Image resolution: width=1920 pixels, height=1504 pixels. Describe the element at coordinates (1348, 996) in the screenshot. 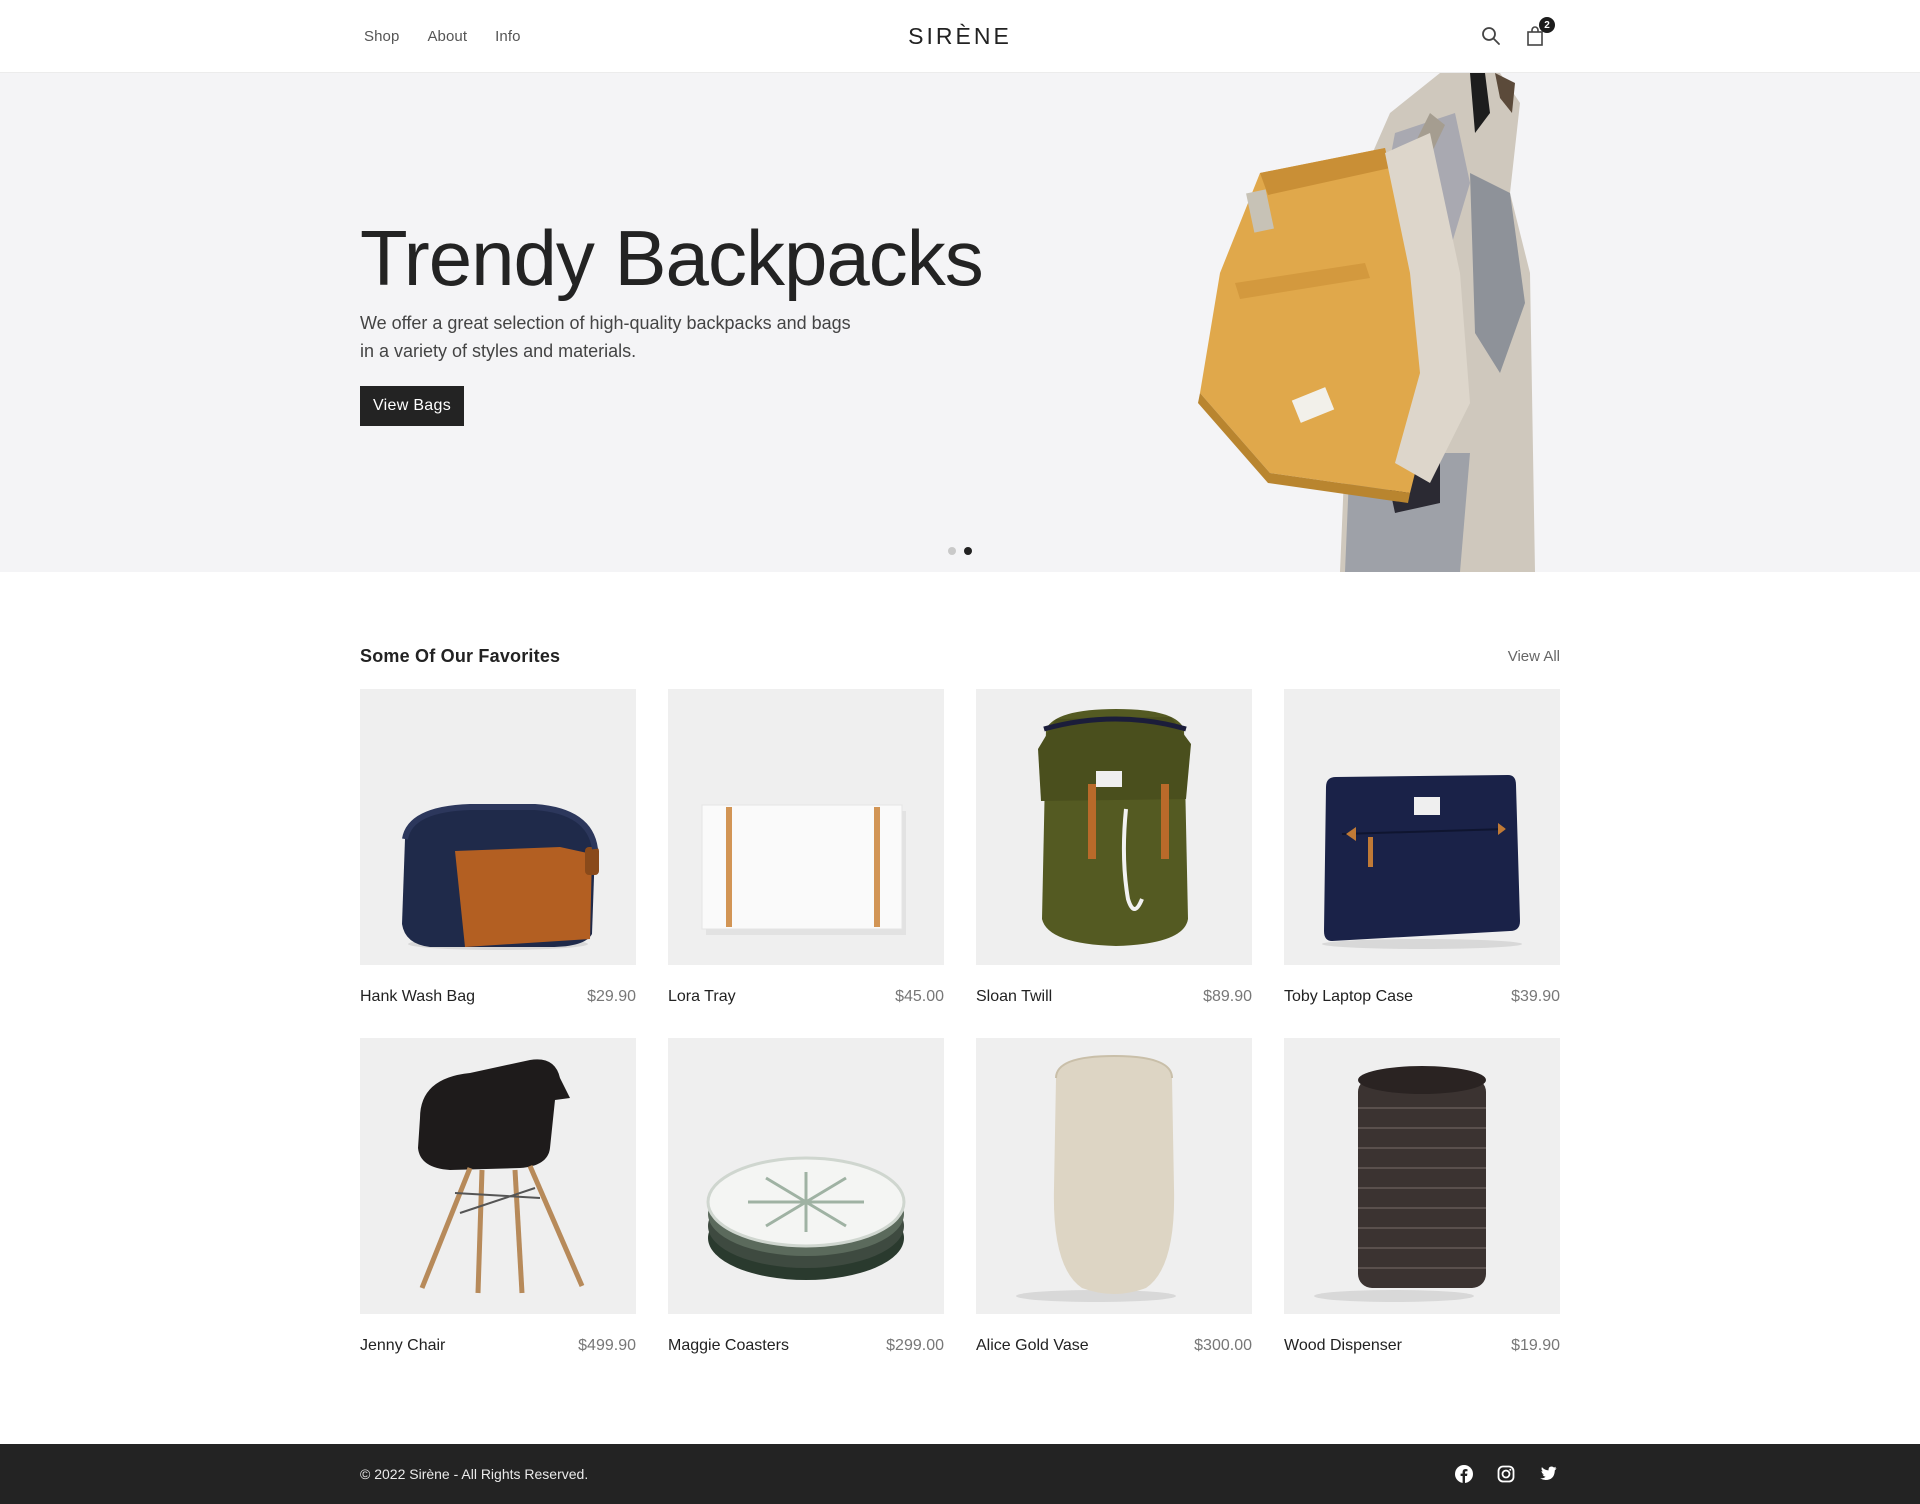

I see `product-name: Toby Laptop Case` at that location.